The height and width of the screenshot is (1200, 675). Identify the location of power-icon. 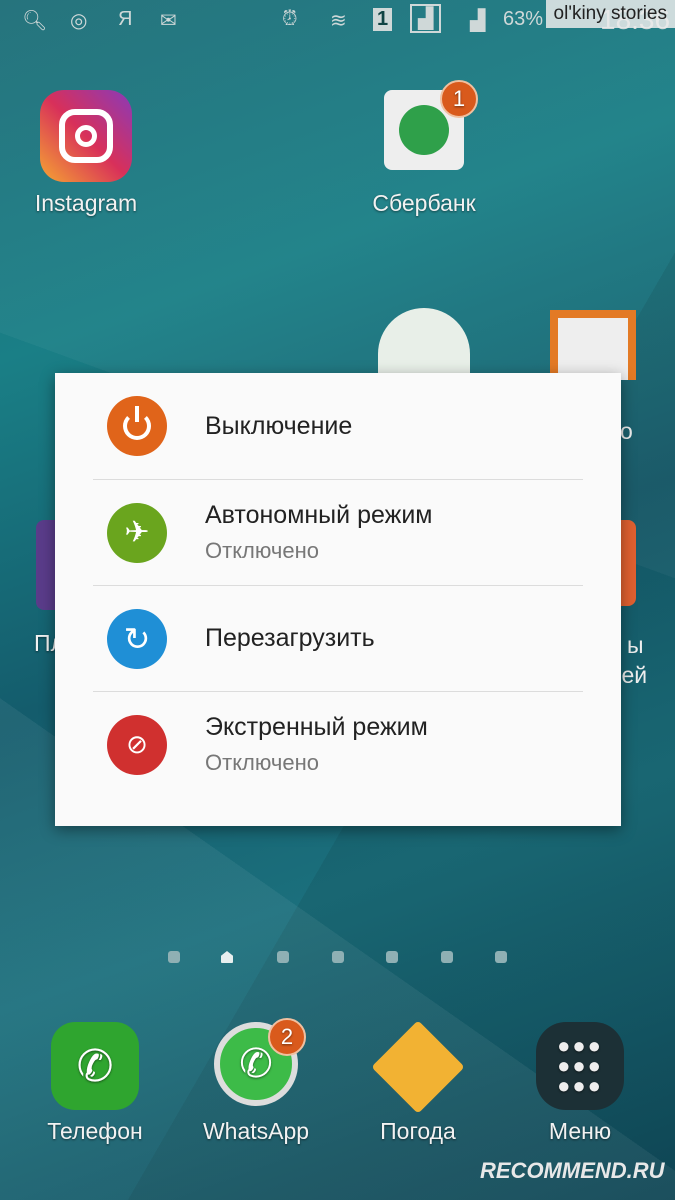
(137, 426).